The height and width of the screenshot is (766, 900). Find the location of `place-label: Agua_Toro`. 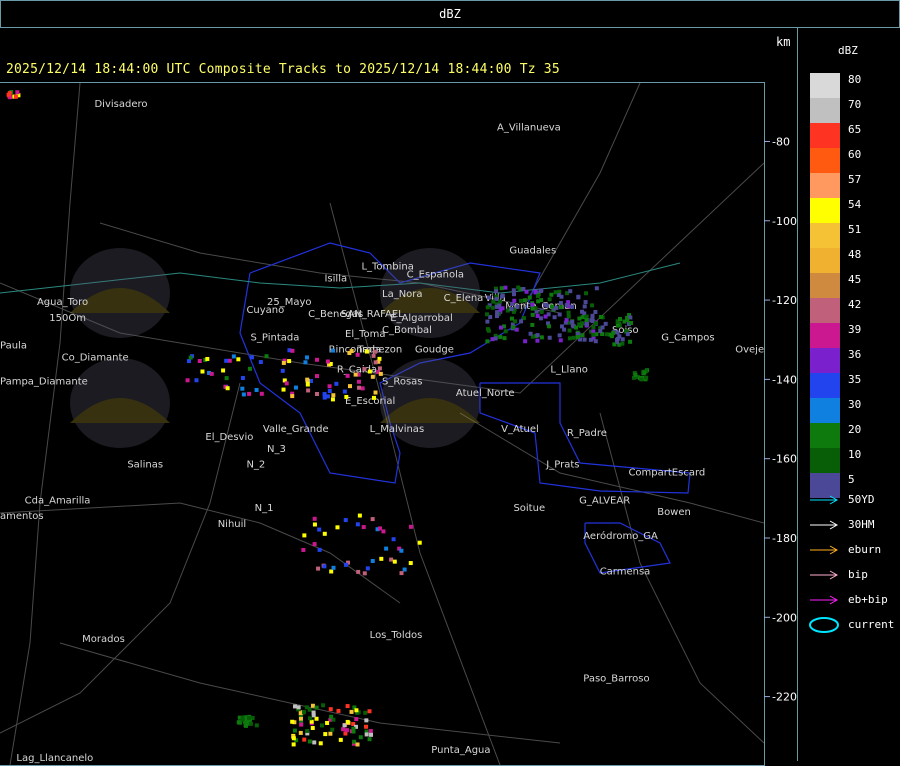

place-label: Agua_Toro is located at coordinates (62, 302).